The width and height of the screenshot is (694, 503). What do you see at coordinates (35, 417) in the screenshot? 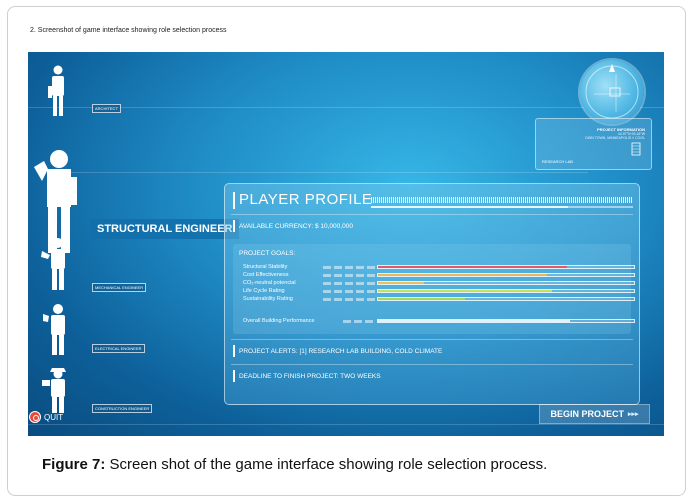
I see `power-icon` at bounding box center [35, 417].